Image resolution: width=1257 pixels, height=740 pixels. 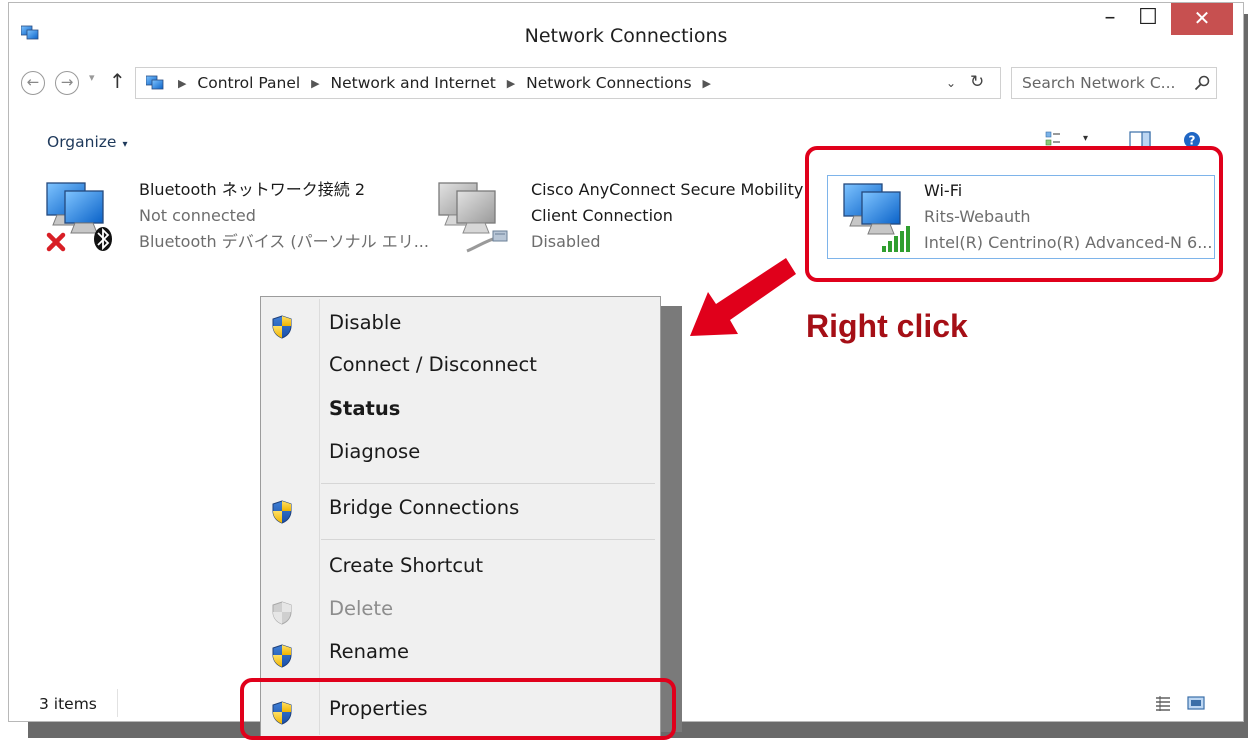 What do you see at coordinates (365, 408) in the screenshot?
I see `menu-item-label: Status` at bounding box center [365, 408].